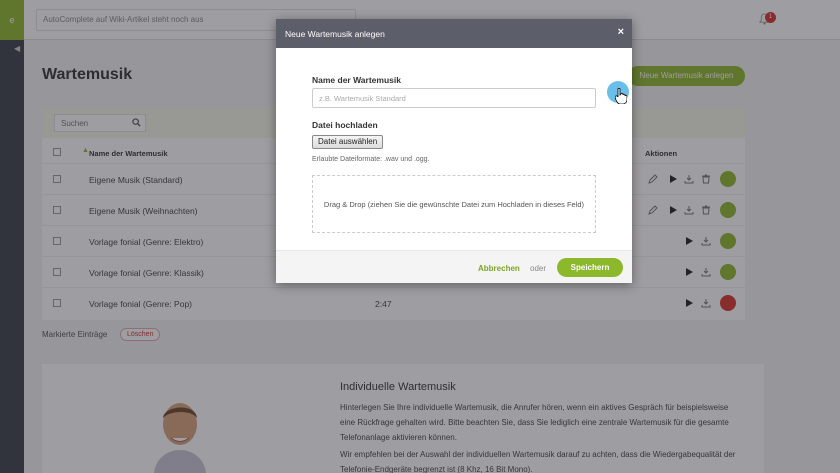  What do you see at coordinates (356, 80) in the screenshot?
I see `name-label: Name der Wartemusik` at bounding box center [356, 80].